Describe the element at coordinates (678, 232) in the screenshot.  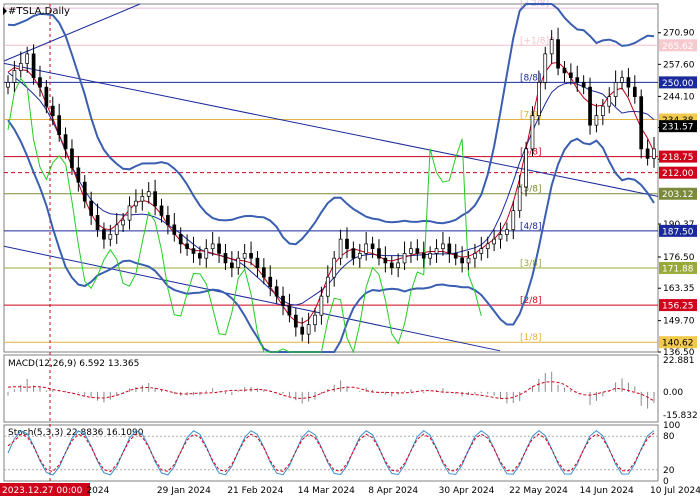
I see `price-tag-label-7: 187.50` at that location.